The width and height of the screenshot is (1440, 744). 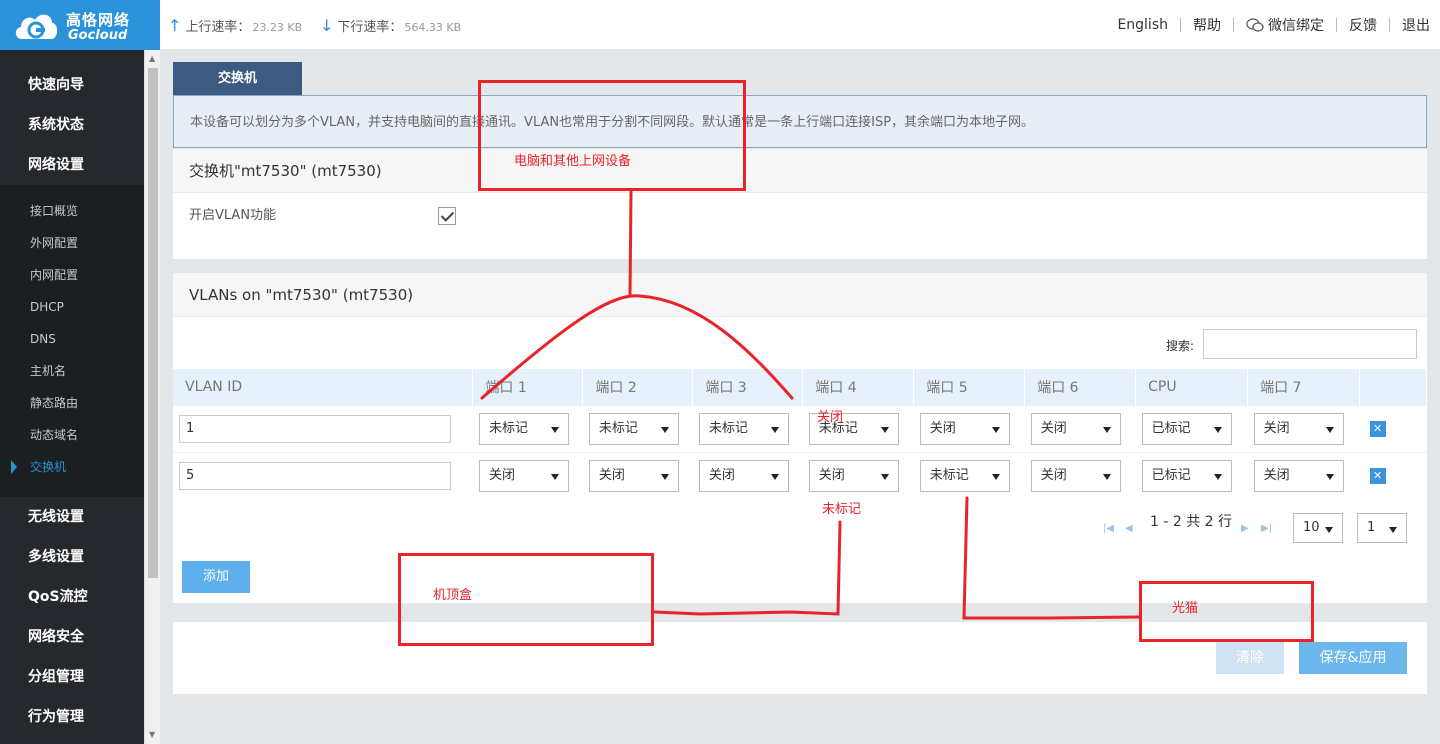 I want to click on search-label: 搜索:, so click(x=1180, y=346).